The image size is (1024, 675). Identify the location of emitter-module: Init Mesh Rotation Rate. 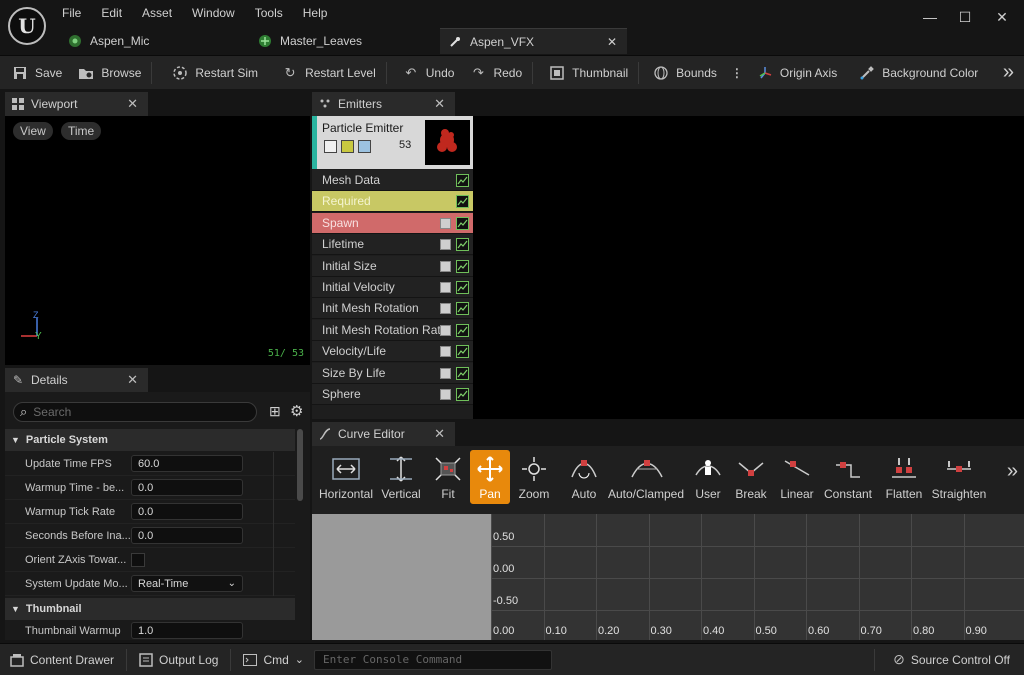
(392, 330).